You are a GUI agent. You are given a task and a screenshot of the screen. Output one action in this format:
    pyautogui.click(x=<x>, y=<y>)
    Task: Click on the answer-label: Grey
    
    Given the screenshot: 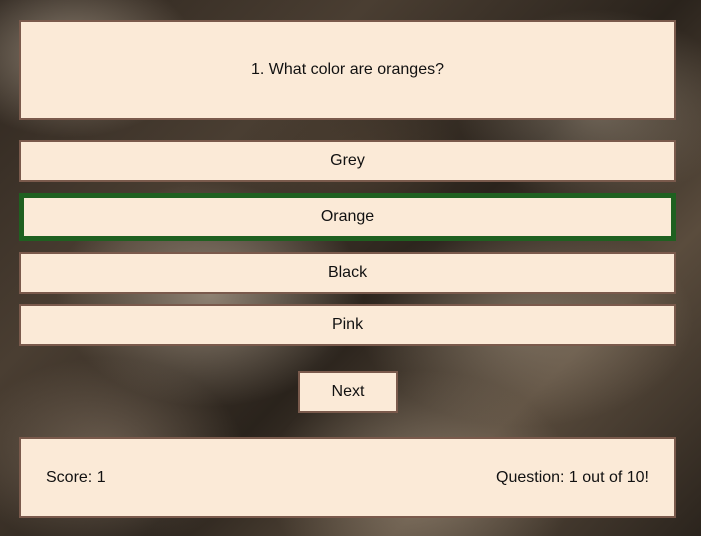 What is the action you would take?
    pyautogui.click(x=347, y=160)
    